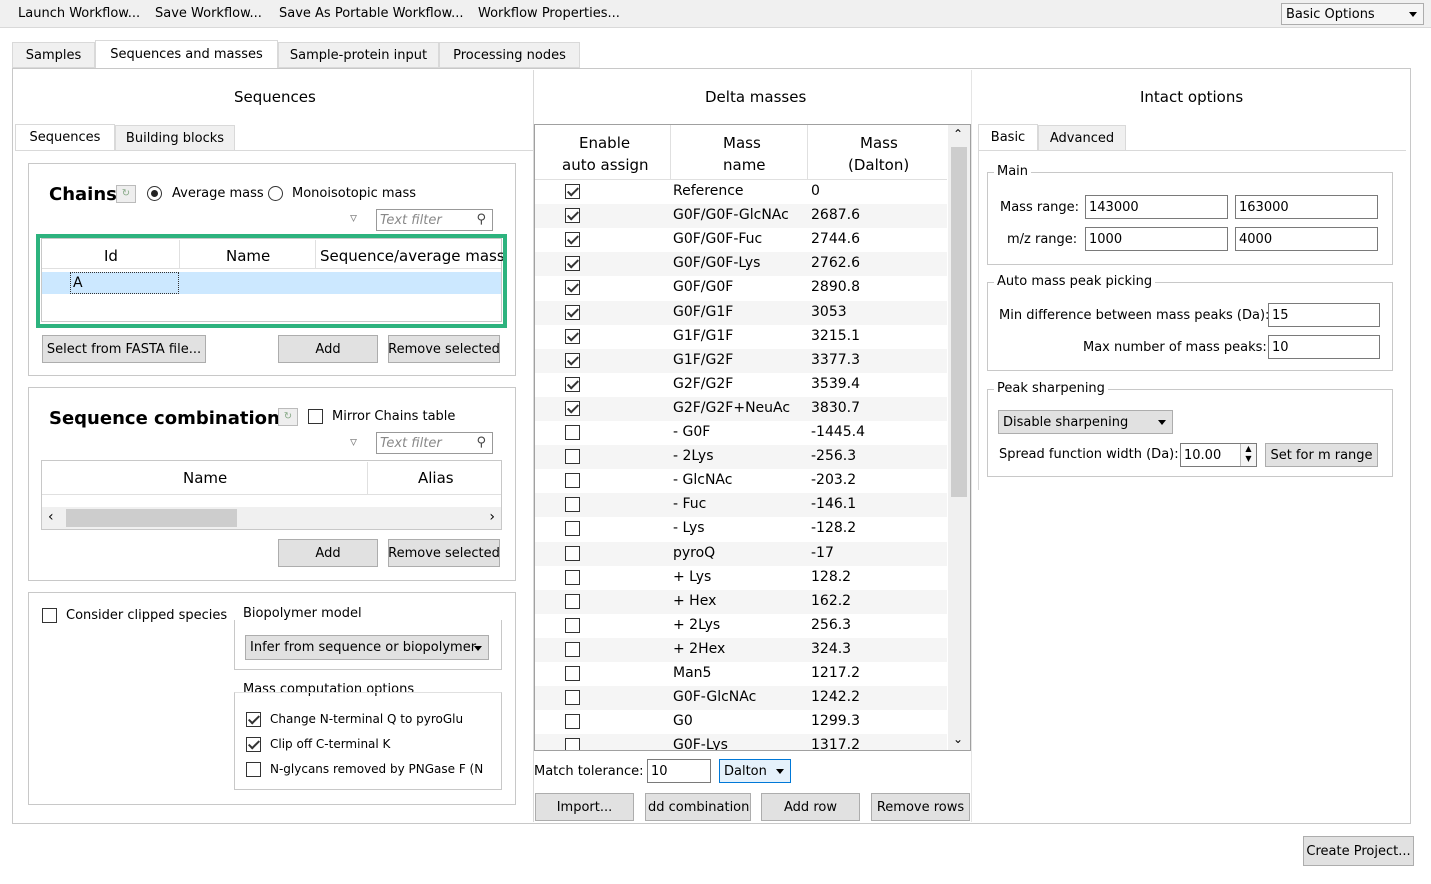  I want to click on mass-name-cell: - Fuc, so click(689, 504).